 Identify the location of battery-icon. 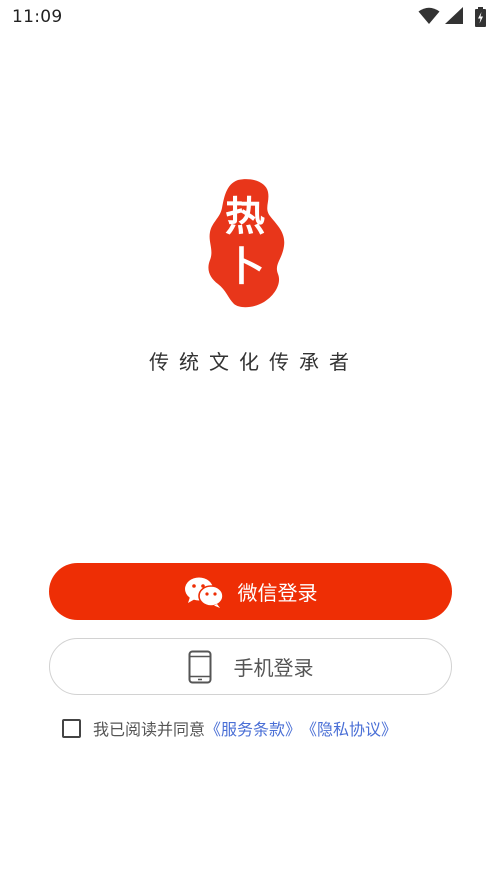
(480, 17).